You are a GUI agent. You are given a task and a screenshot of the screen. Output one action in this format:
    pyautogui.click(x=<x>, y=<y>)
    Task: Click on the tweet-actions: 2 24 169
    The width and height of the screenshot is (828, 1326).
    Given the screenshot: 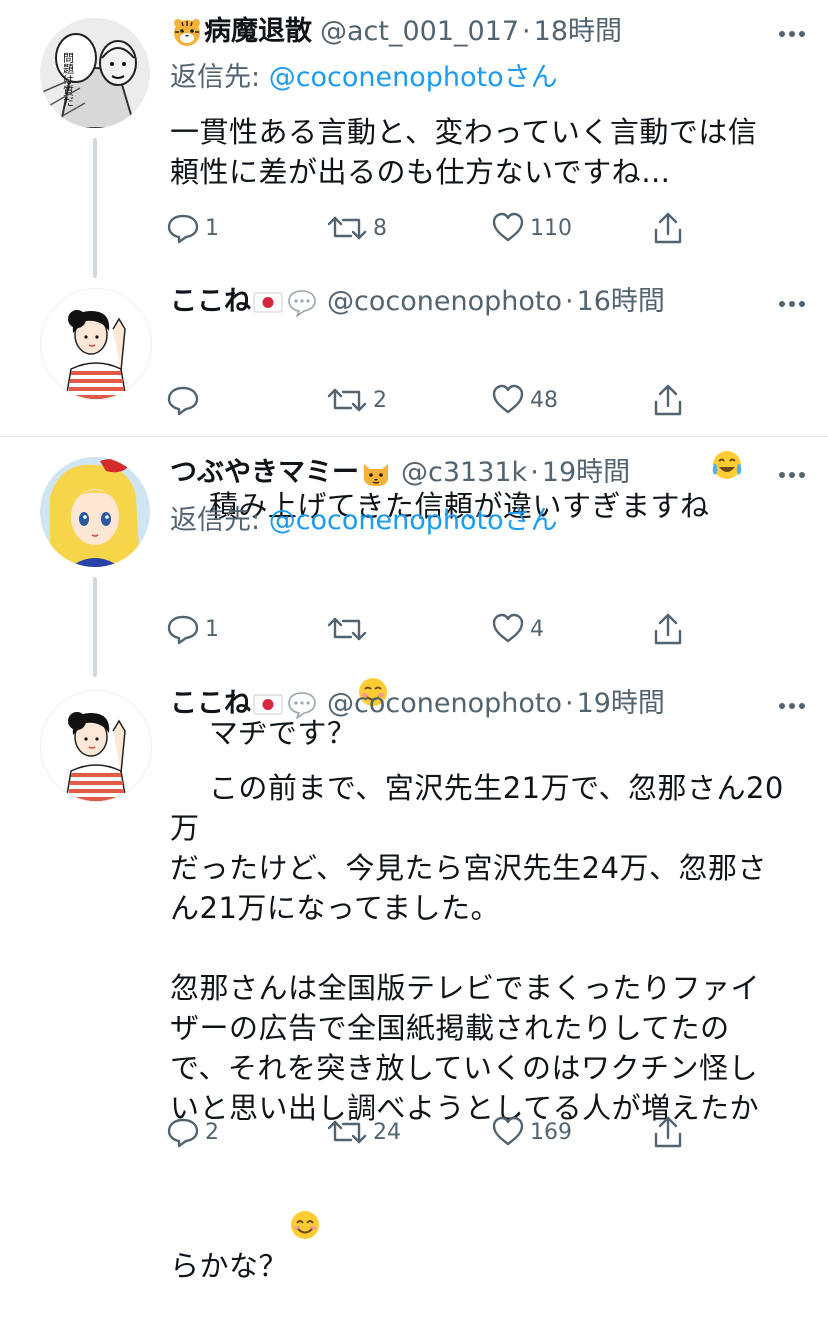 What is the action you would take?
    pyautogui.click(x=435, y=1132)
    